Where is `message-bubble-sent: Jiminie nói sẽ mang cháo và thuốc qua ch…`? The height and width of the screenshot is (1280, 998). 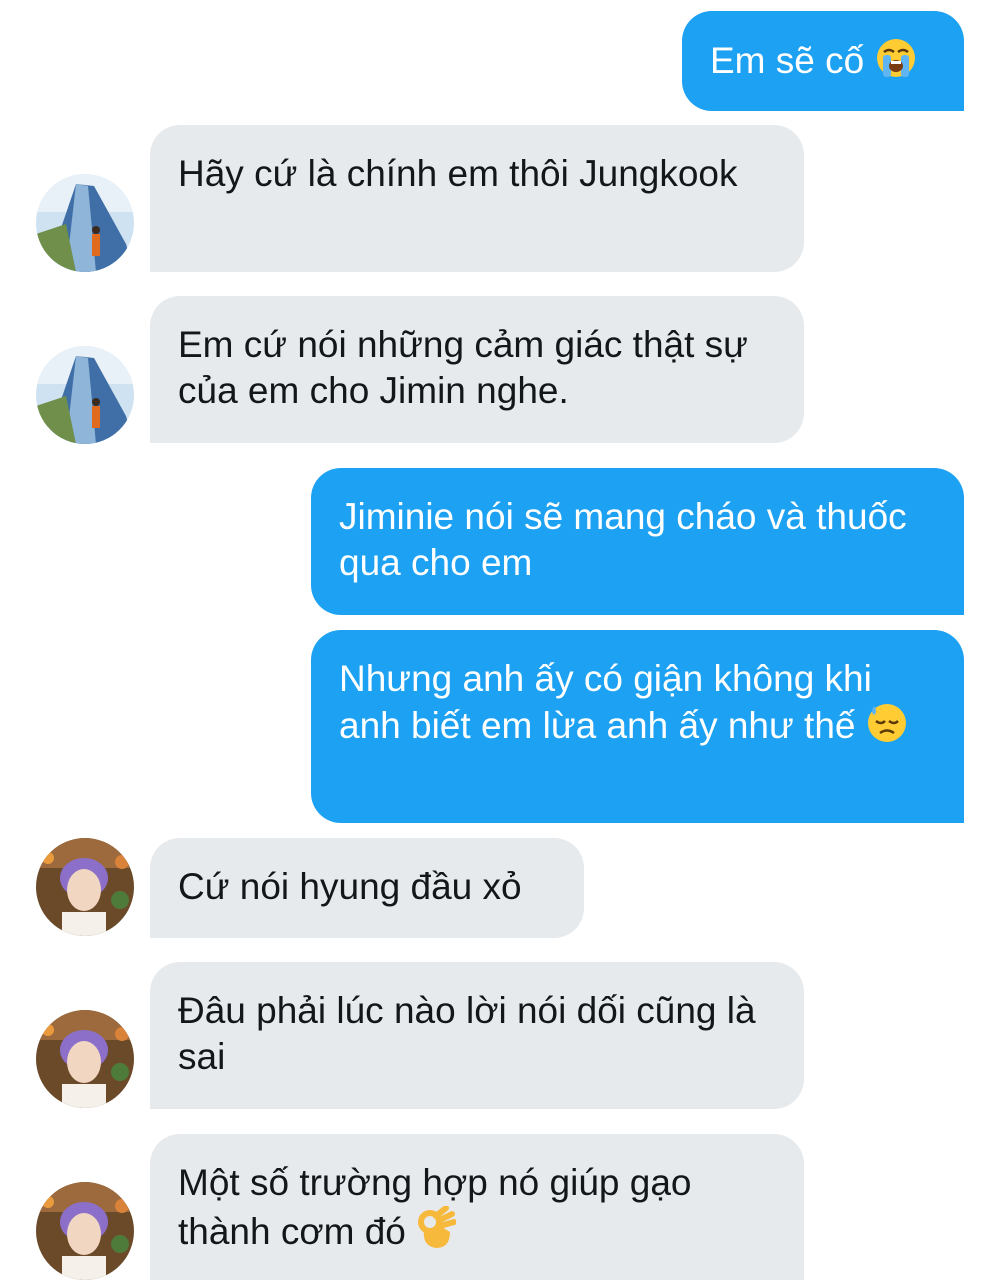
message-bubble-sent: Jiminie nói sẽ mang cháo và thuốc qua ch… is located at coordinates (637, 541).